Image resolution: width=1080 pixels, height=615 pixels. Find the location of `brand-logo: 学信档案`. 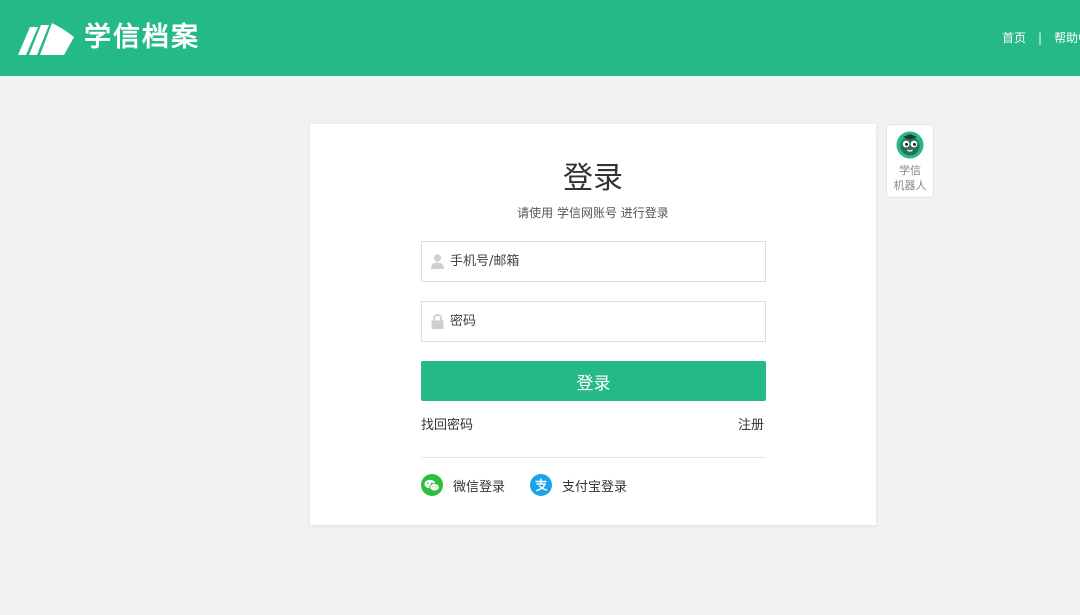

brand-logo: 学信档案 is located at coordinates (108, 38).